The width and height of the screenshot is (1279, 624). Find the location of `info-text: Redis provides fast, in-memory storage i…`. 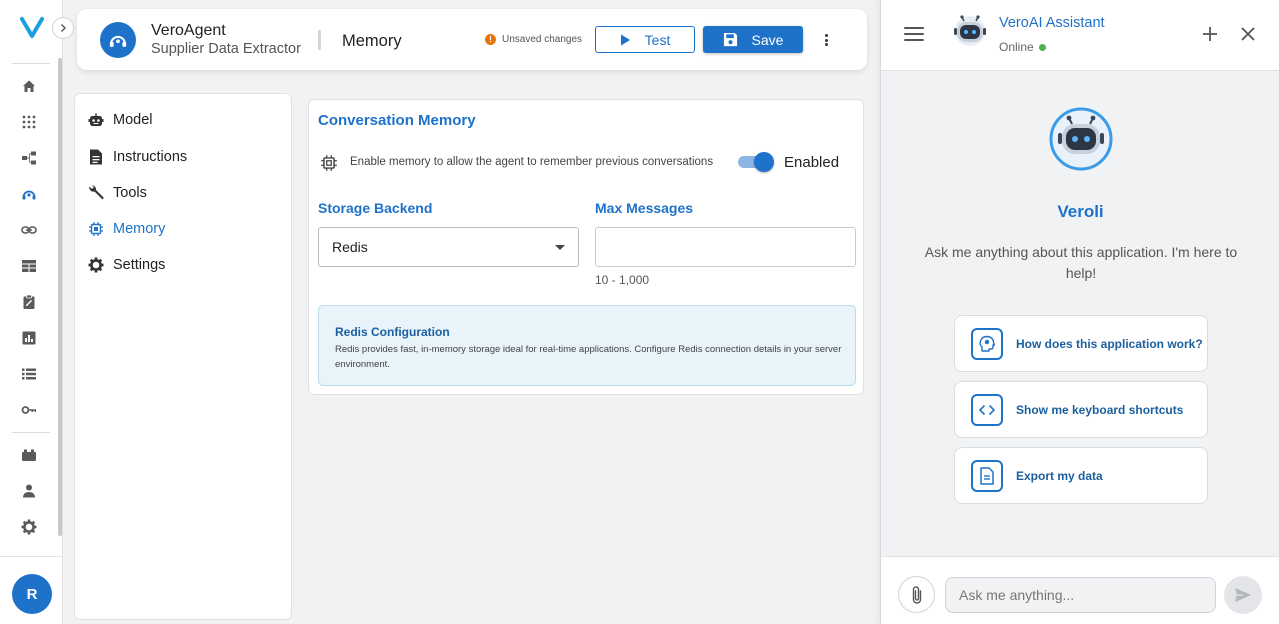

info-text: Redis provides fast, in-memory storage i… is located at coordinates (588, 357).